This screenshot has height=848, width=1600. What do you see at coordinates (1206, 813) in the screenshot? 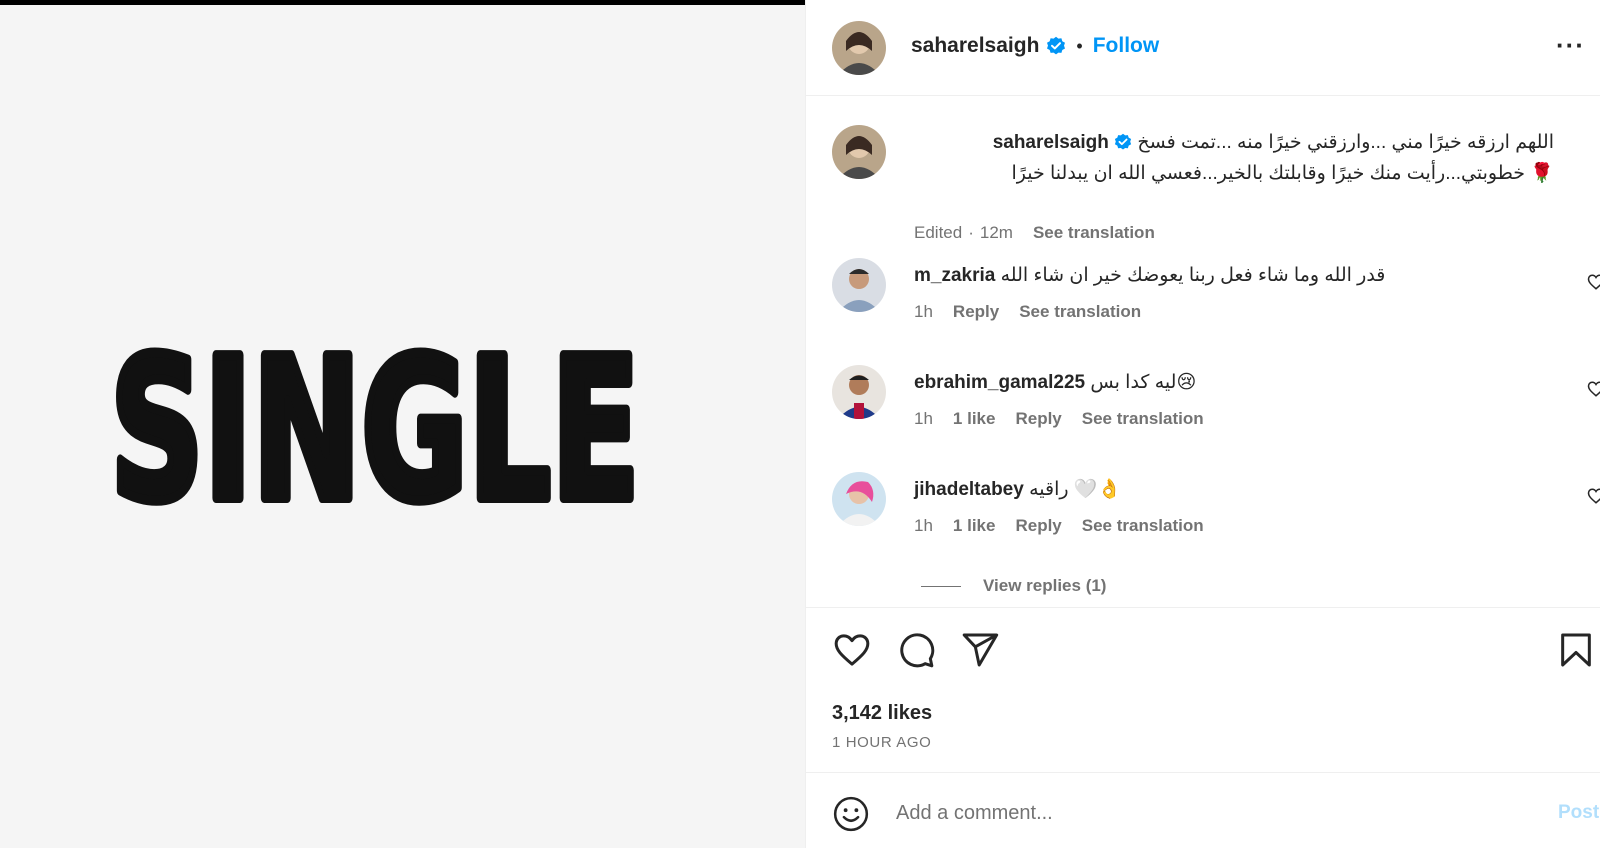
I see `comment-input` at bounding box center [1206, 813].